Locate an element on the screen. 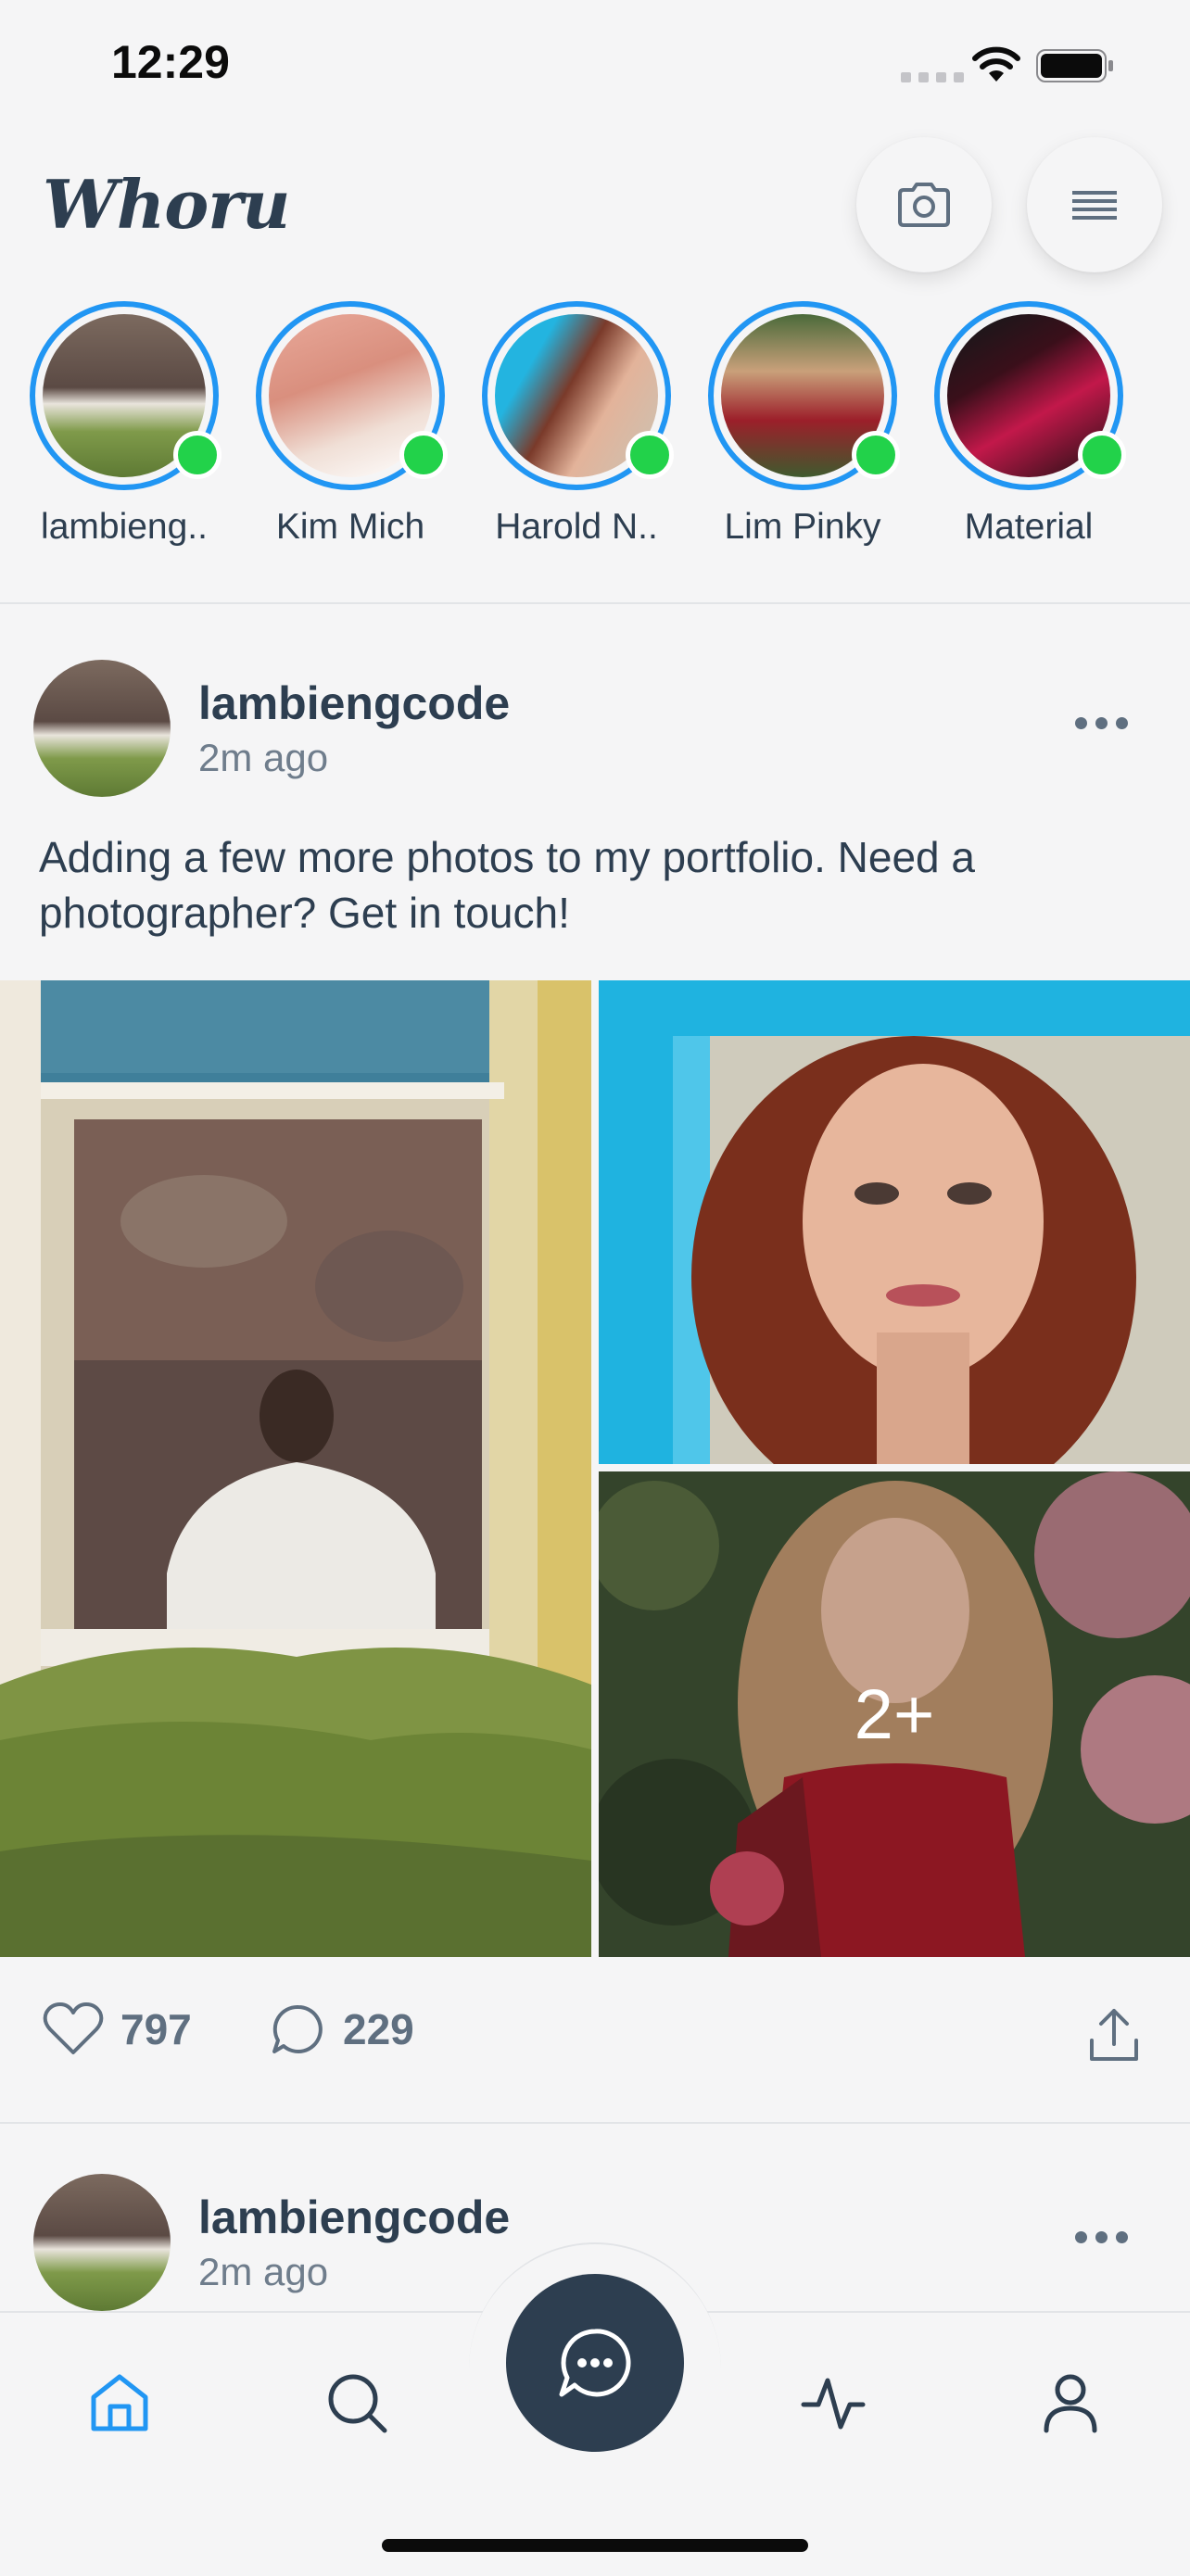  tab-home is located at coordinates (119, 2402).